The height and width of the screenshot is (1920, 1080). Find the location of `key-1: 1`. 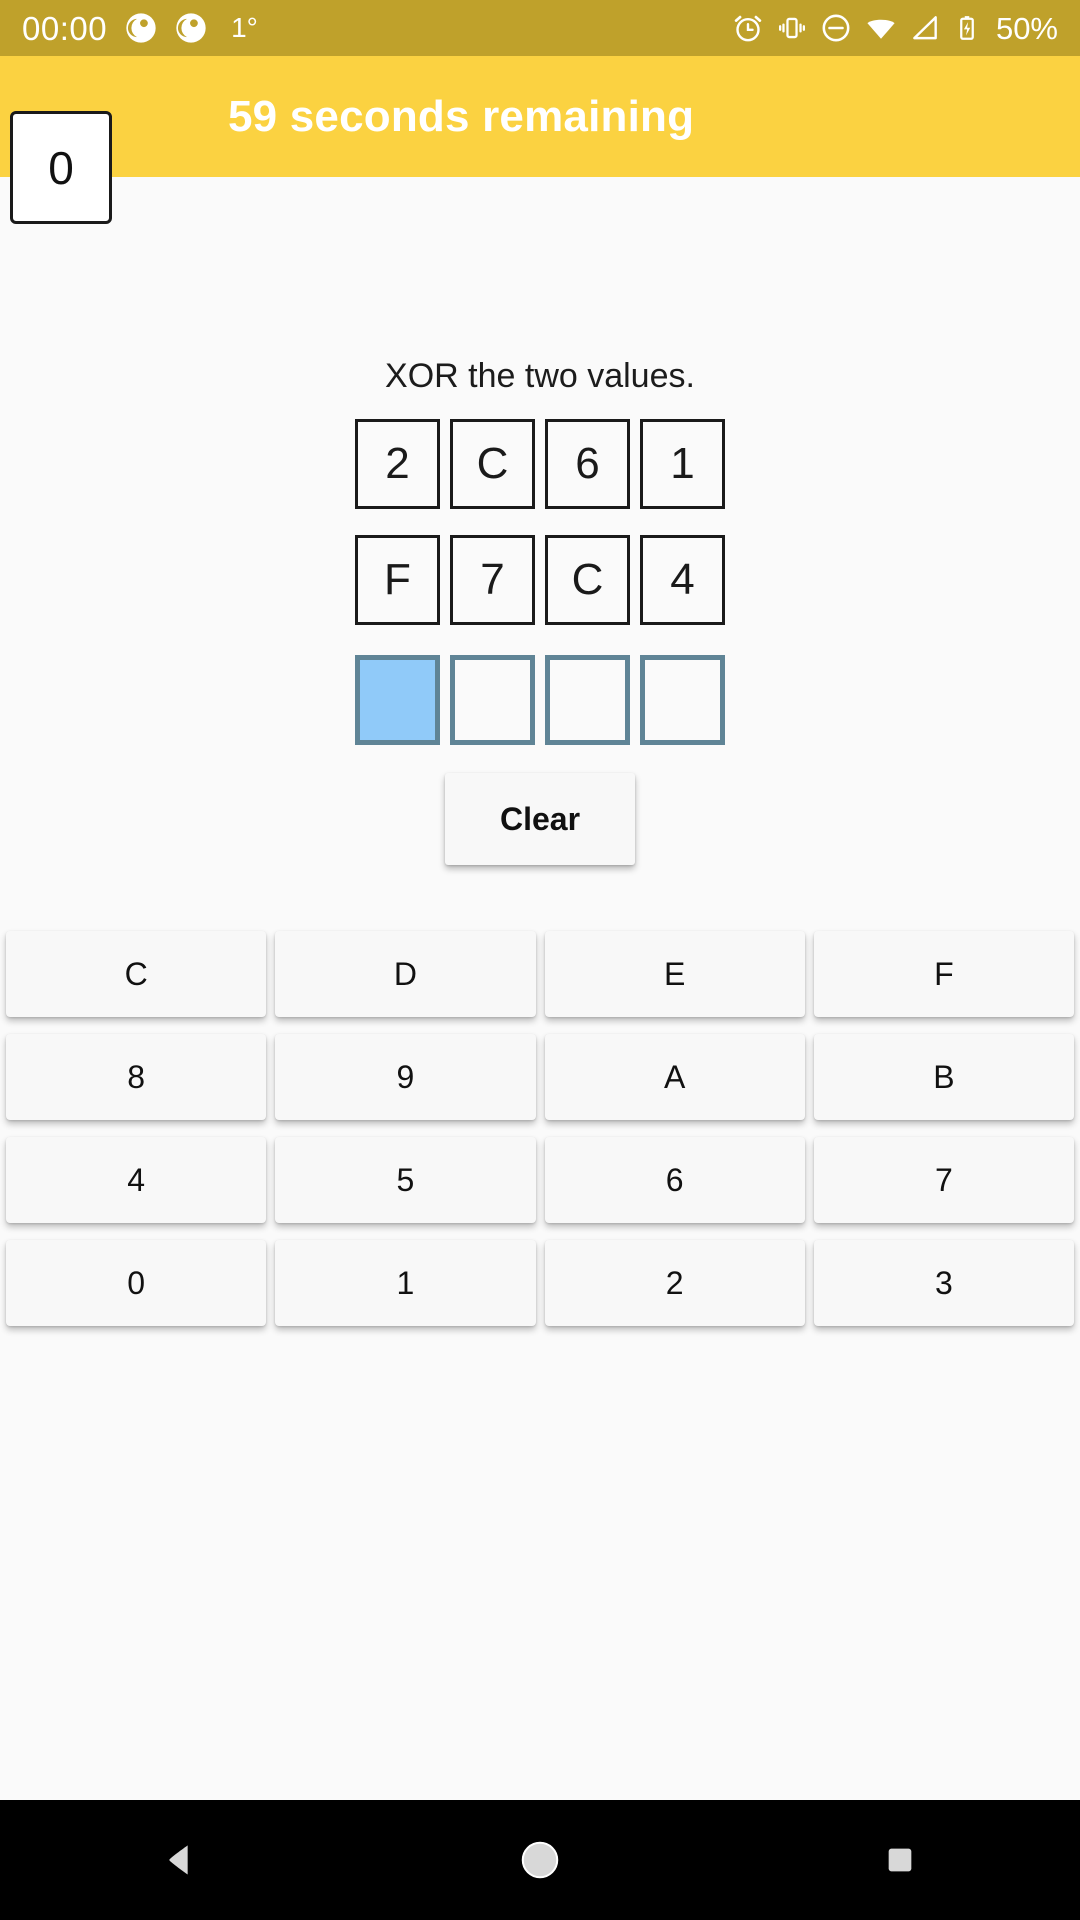

key-1: 1 is located at coordinates (405, 1283).